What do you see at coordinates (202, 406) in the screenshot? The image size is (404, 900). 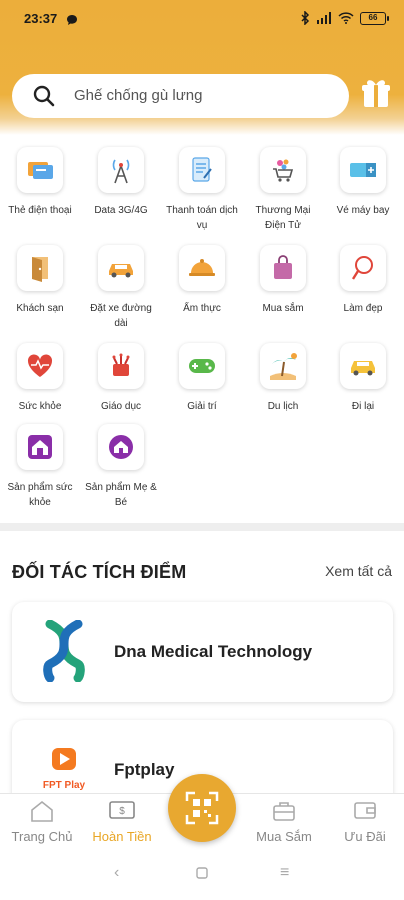 I see `category-label: Giải trí` at bounding box center [202, 406].